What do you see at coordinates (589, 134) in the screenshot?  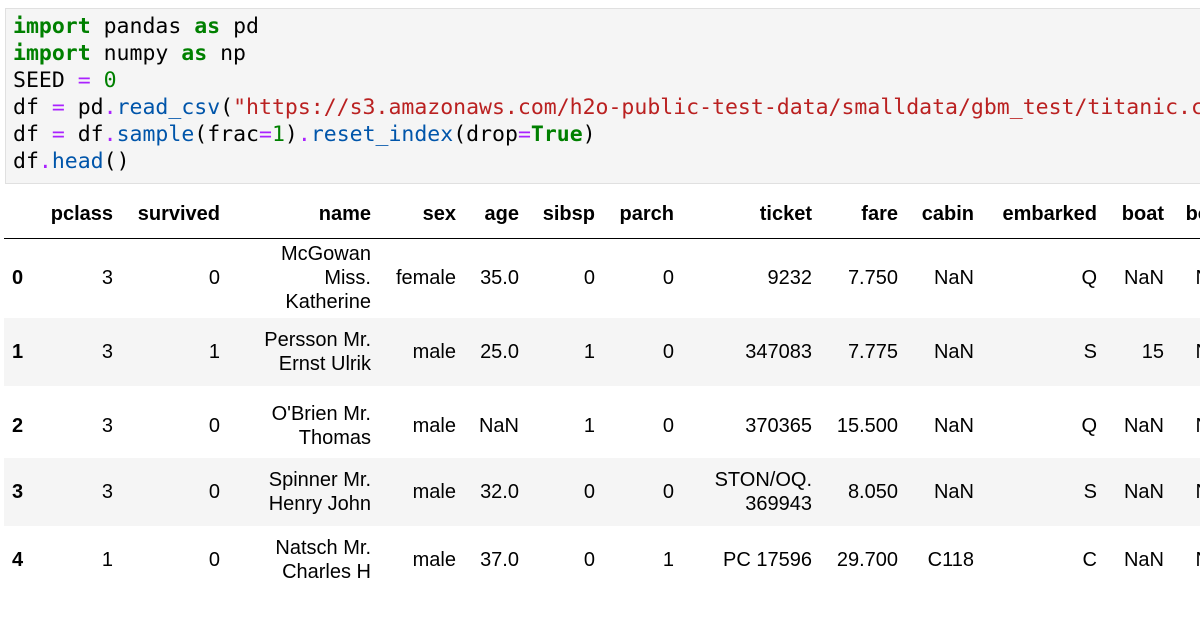 I see `code-token: )` at bounding box center [589, 134].